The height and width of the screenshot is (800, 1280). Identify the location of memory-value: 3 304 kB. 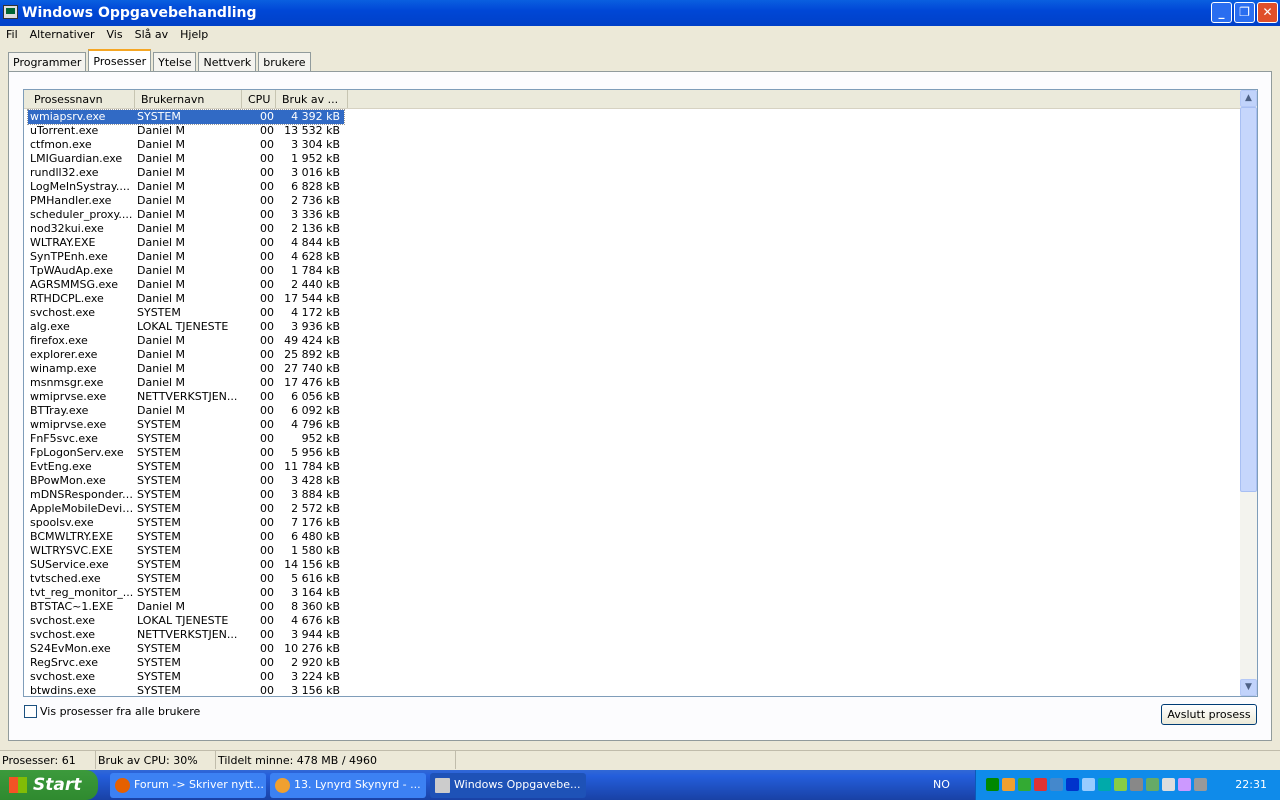
(315, 144).